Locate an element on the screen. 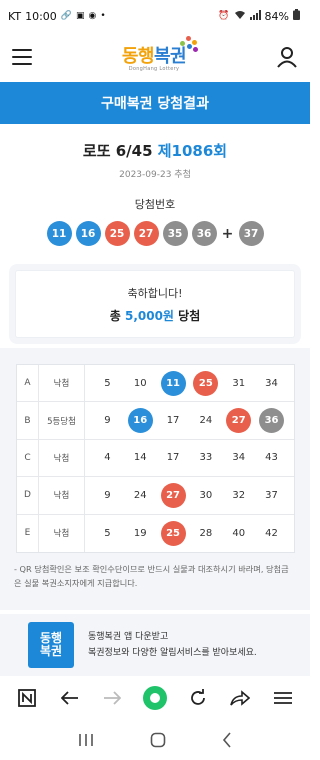  ticket-number: 30 is located at coordinates (206, 495).